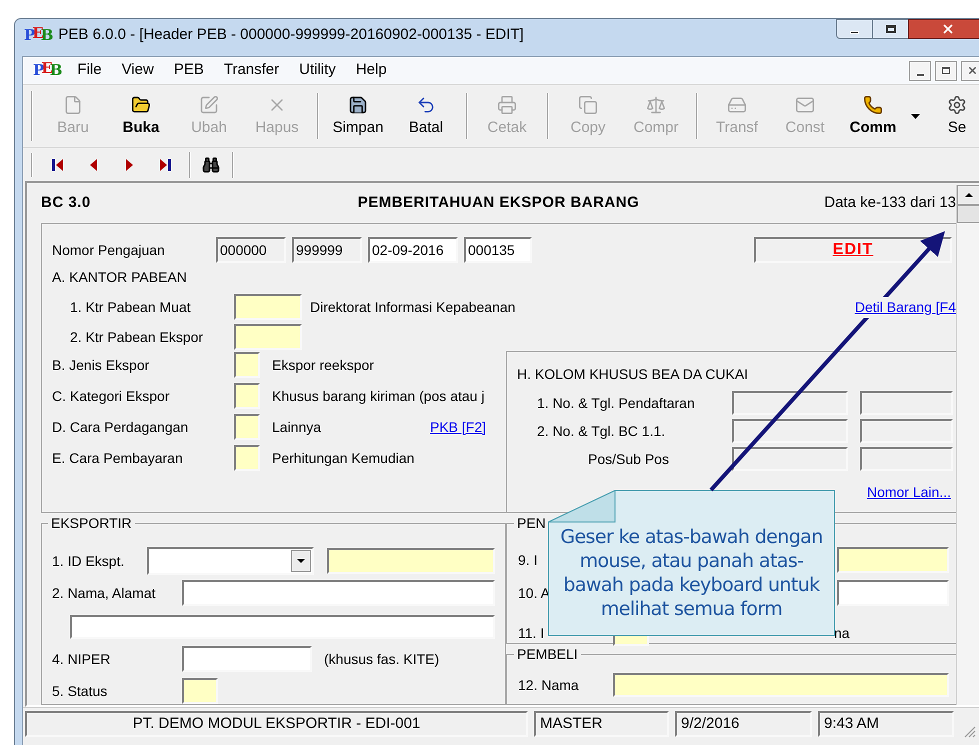 The width and height of the screenshot is (979, 745). What do you see at coordinates (531, 632) in the screenshot?
I see `field-label: 11. I` at bounding box center [531, 632].